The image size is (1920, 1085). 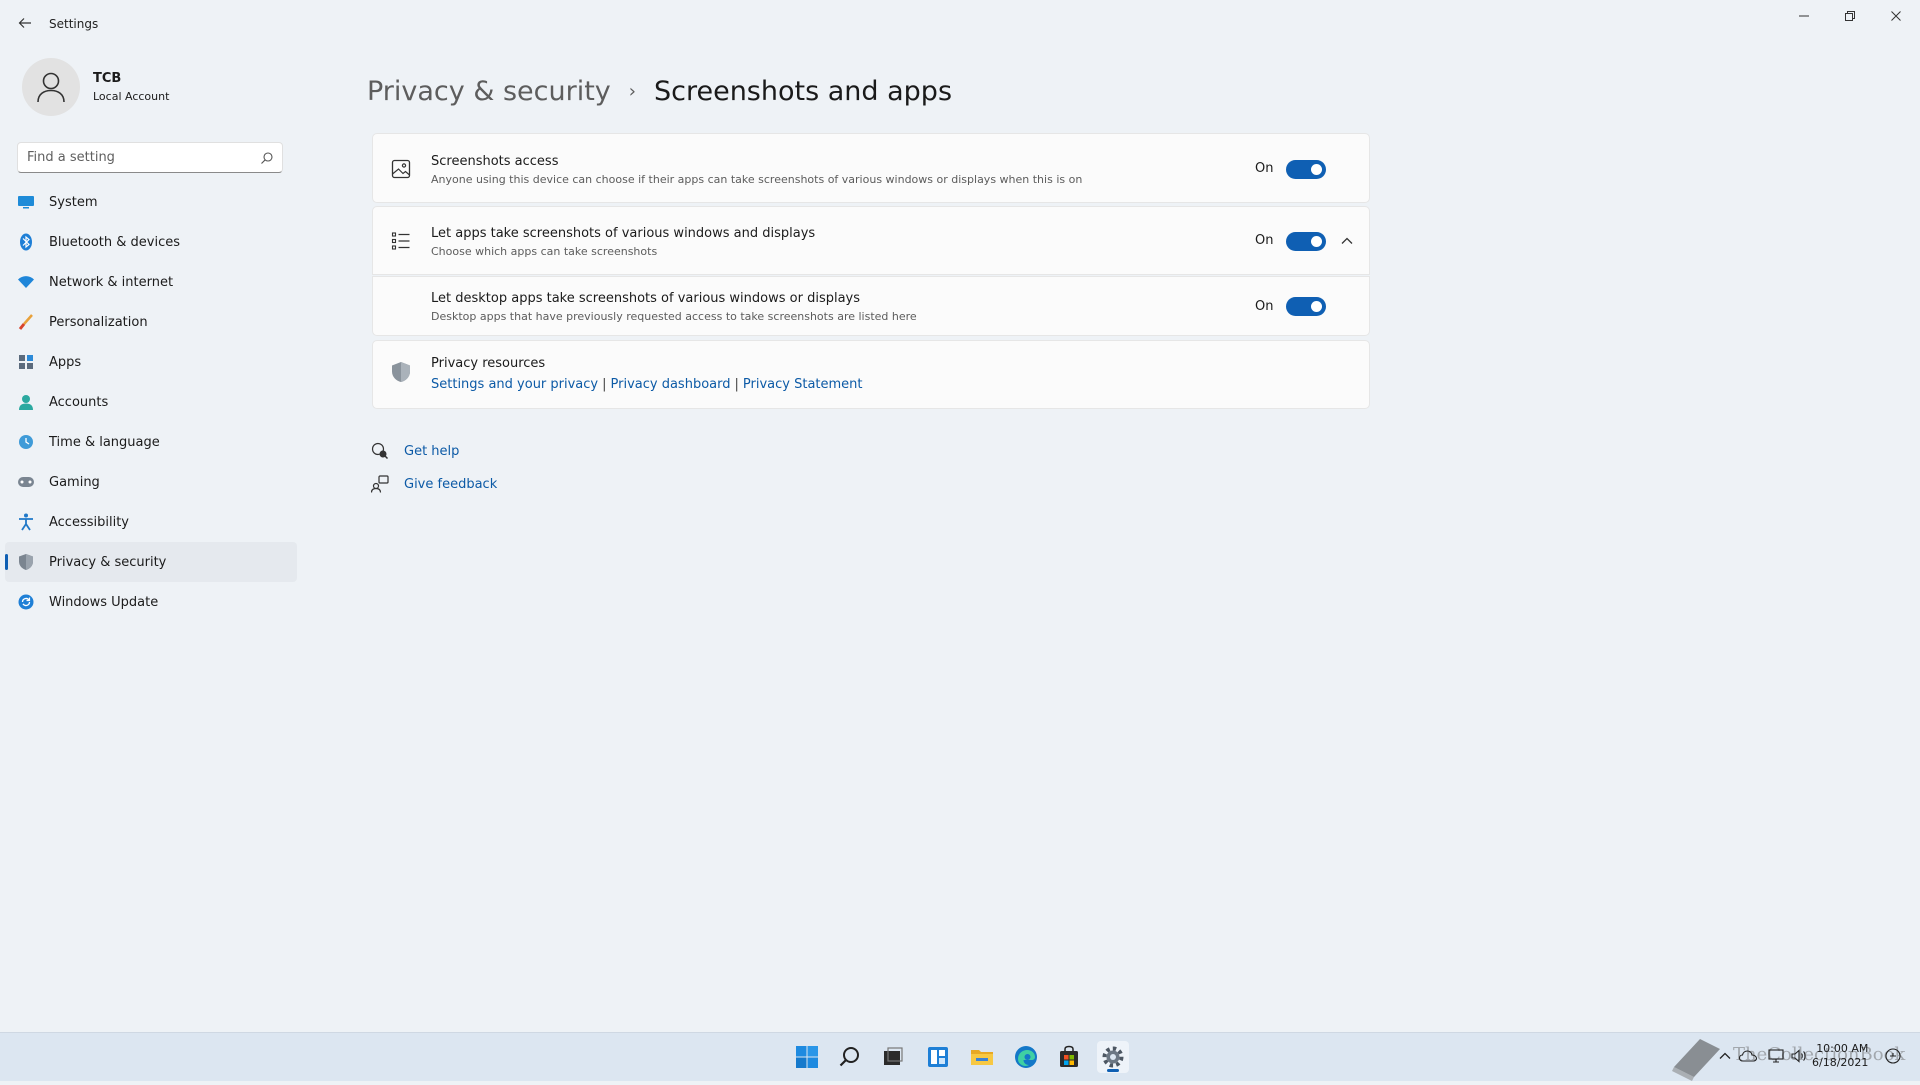 I want to click on sidebar-item-bluetooth: Bluetooth & devices, so click(x=151, y=242).